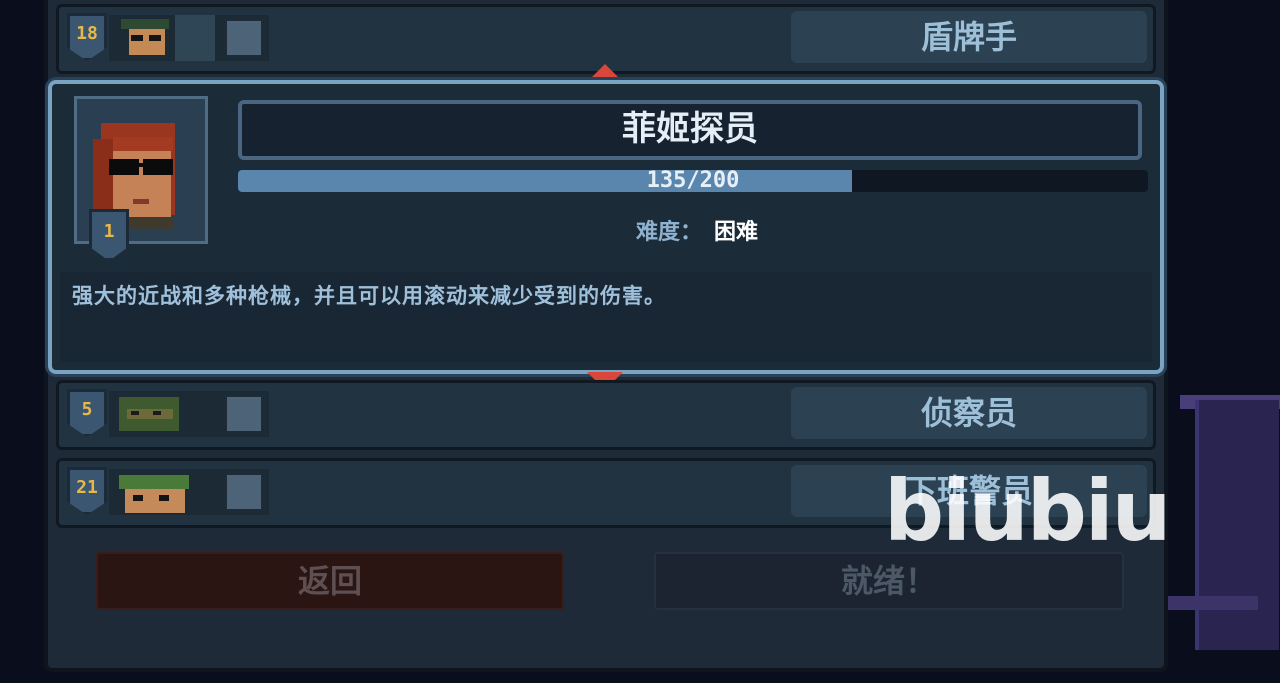  Describe the element at coordinates (165, 492) in the screenshot. I see `portrait-cop-icon` at that location.